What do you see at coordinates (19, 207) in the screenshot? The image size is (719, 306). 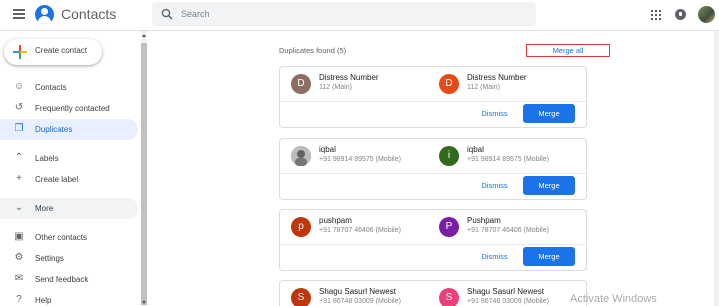 I see `chevron-down-icon: ⌄` at bounding box center [19, 207].